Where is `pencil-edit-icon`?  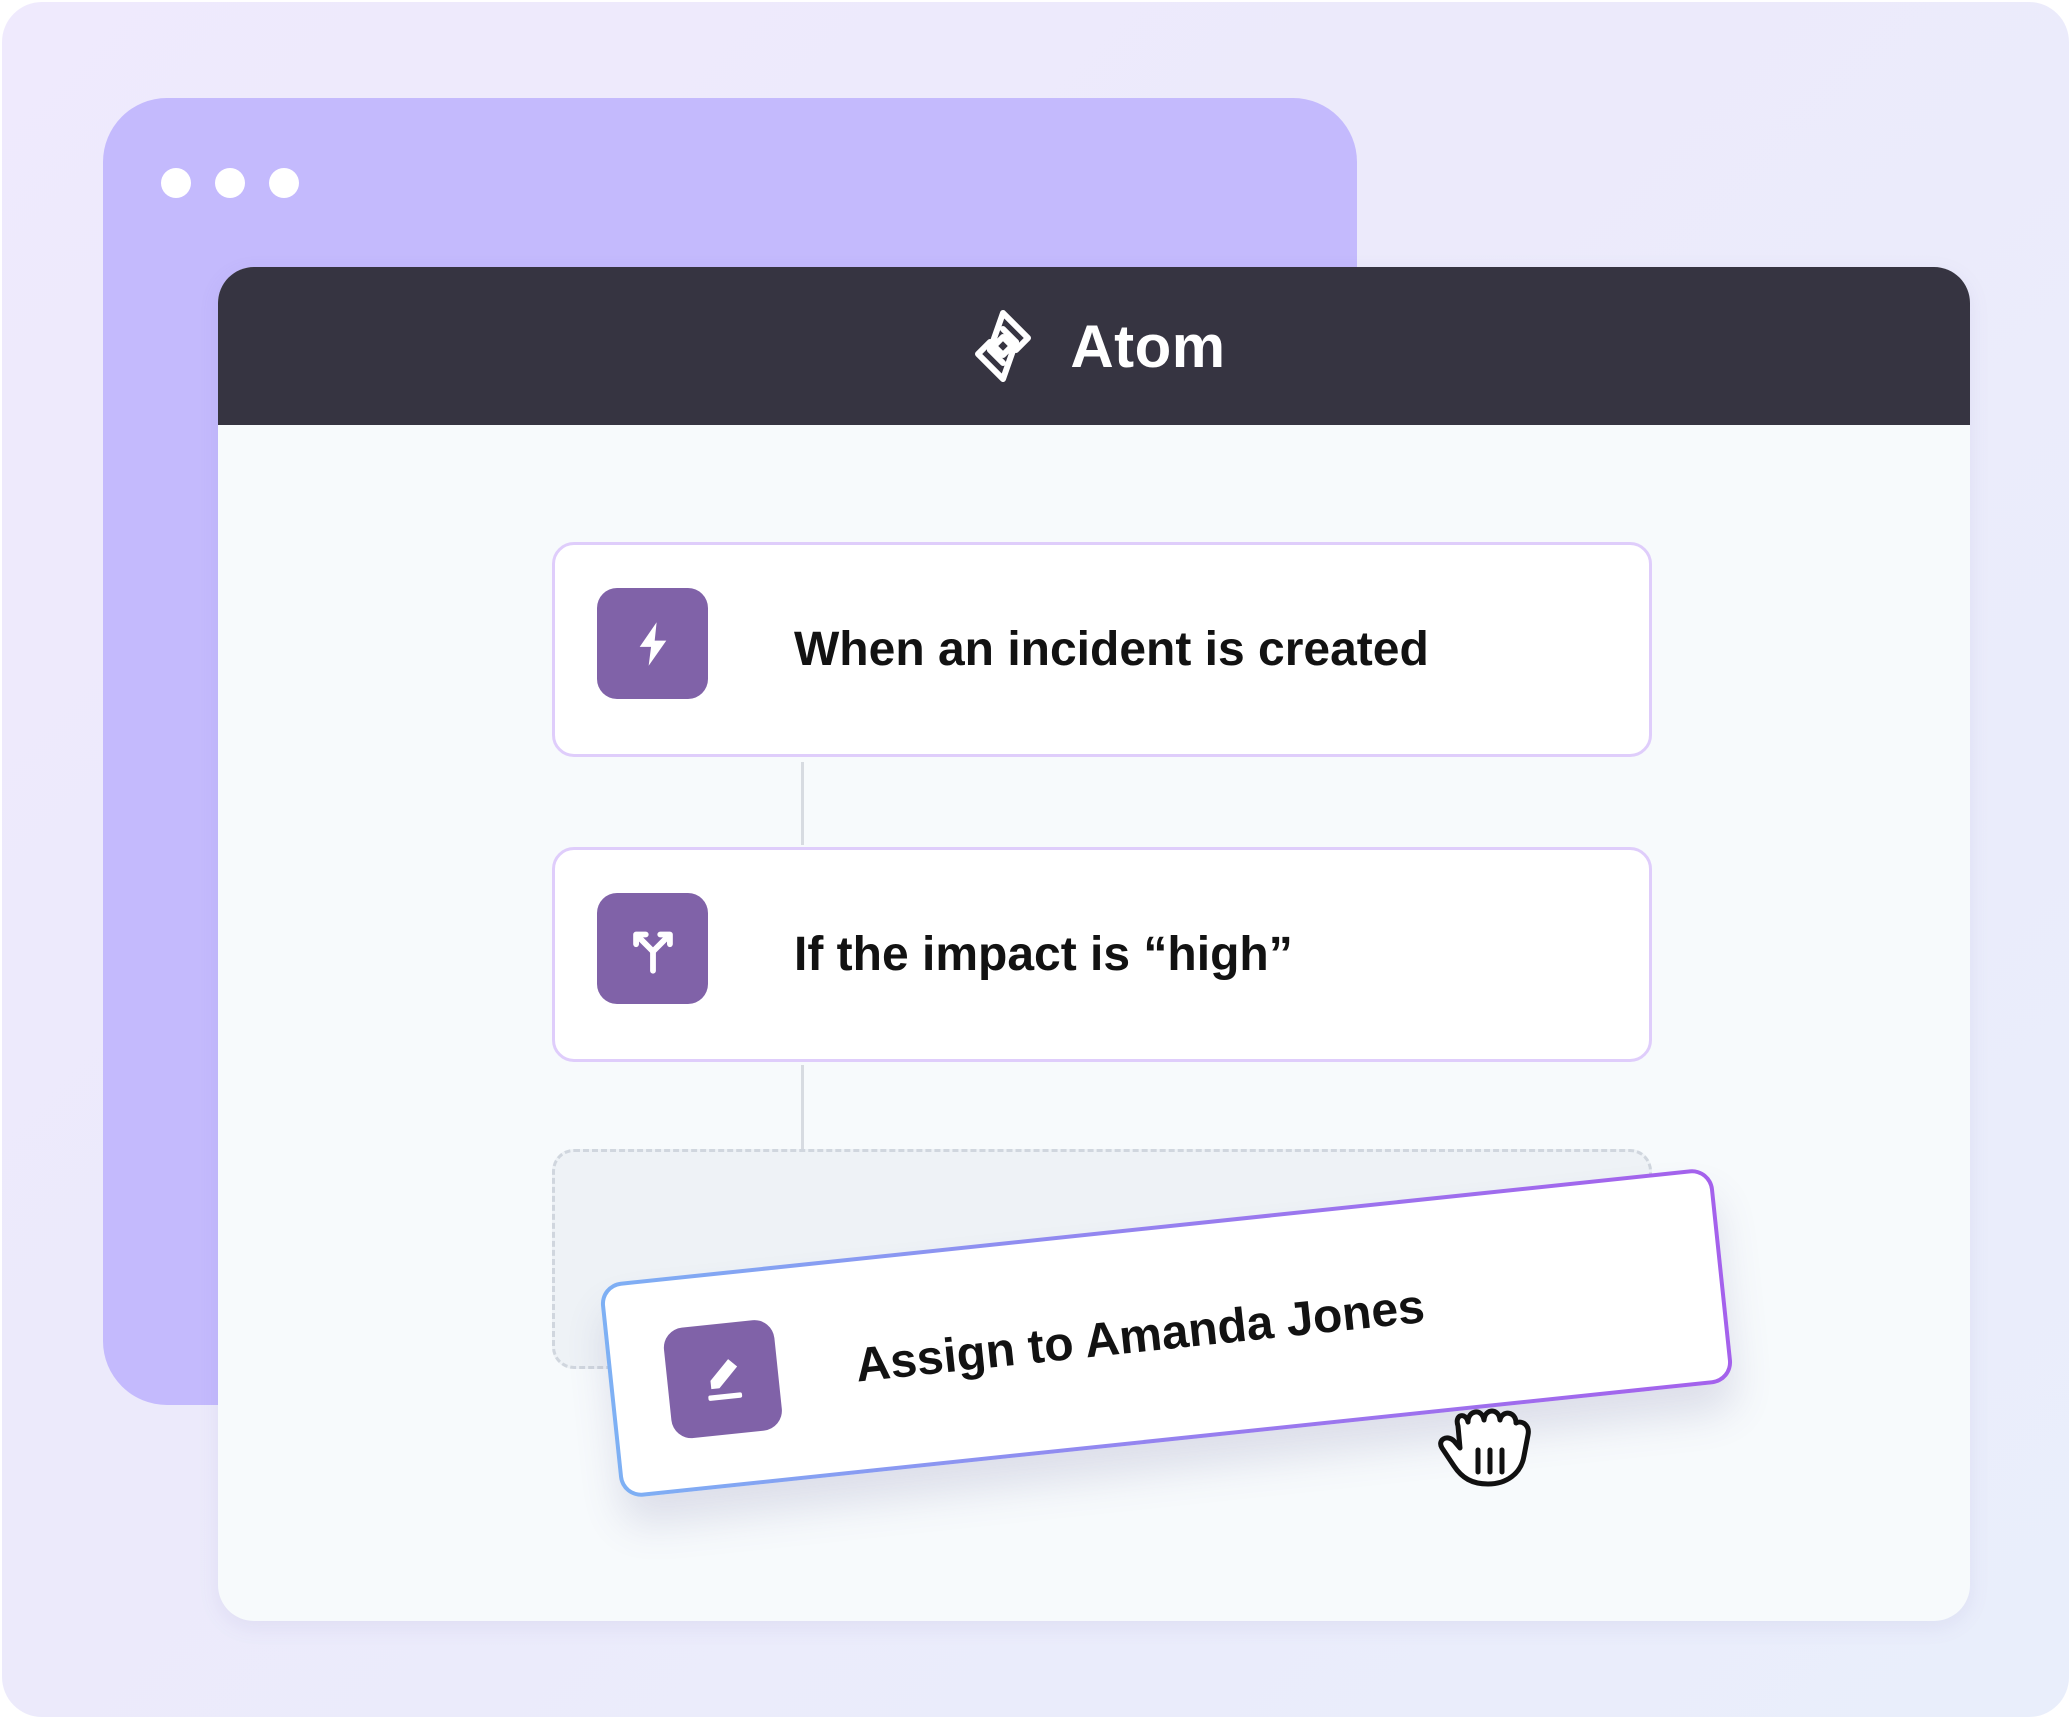
pencil-edit-icon is located at coordinates (724, 1379).